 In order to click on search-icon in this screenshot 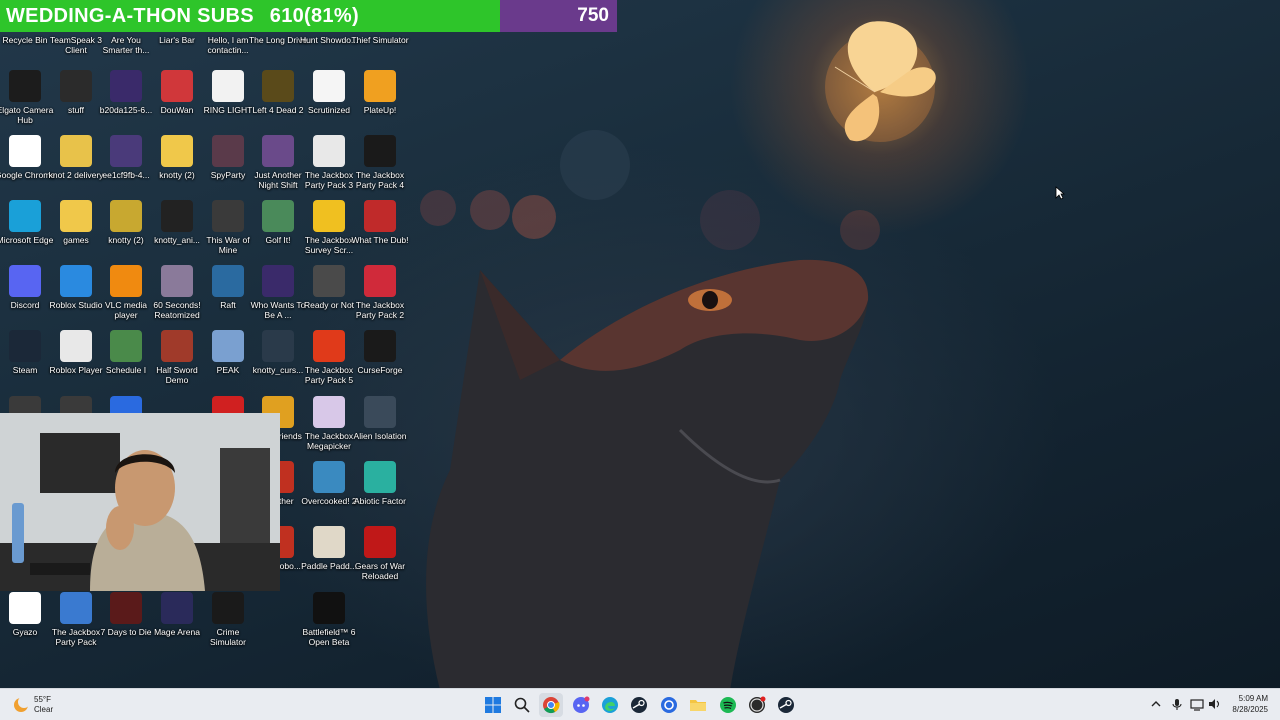, I will do `click(522, 705)`.